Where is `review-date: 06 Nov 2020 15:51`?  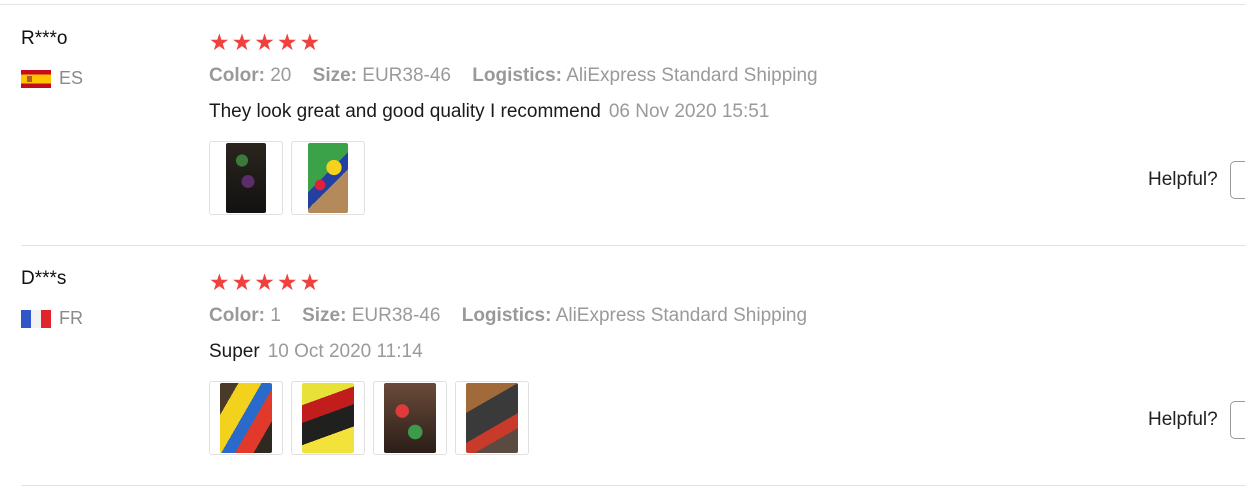 review-date: 06 Nov 2020 15:51 is located at coordinates (689, 111).